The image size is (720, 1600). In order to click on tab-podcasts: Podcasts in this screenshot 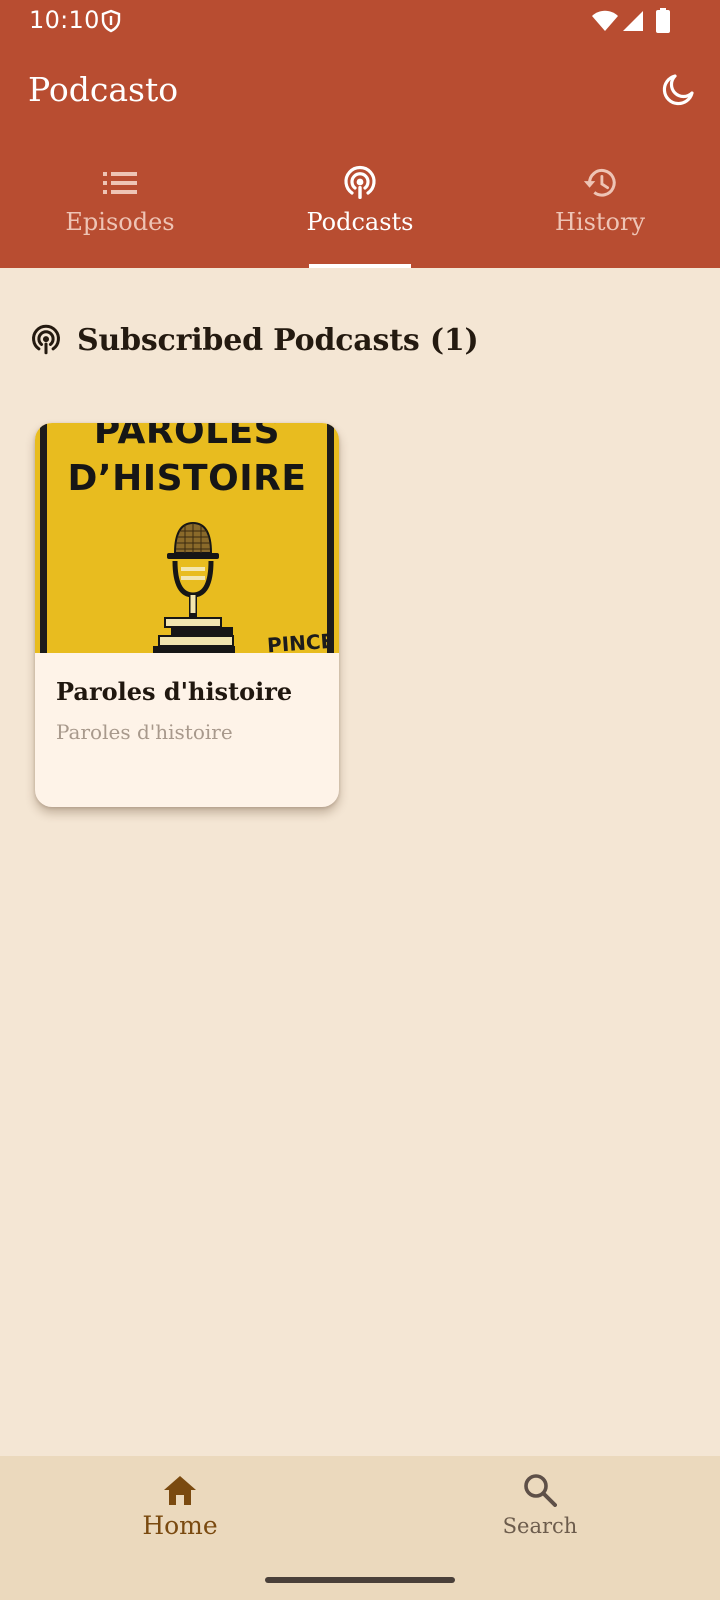, I will do `click(360, 209)`.